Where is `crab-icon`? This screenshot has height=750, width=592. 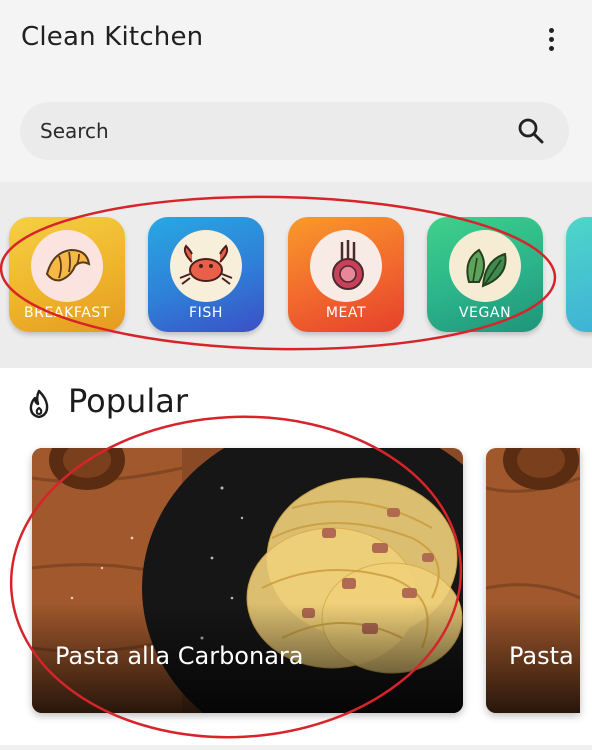 crab-icon is located at coordinates (206, 264).